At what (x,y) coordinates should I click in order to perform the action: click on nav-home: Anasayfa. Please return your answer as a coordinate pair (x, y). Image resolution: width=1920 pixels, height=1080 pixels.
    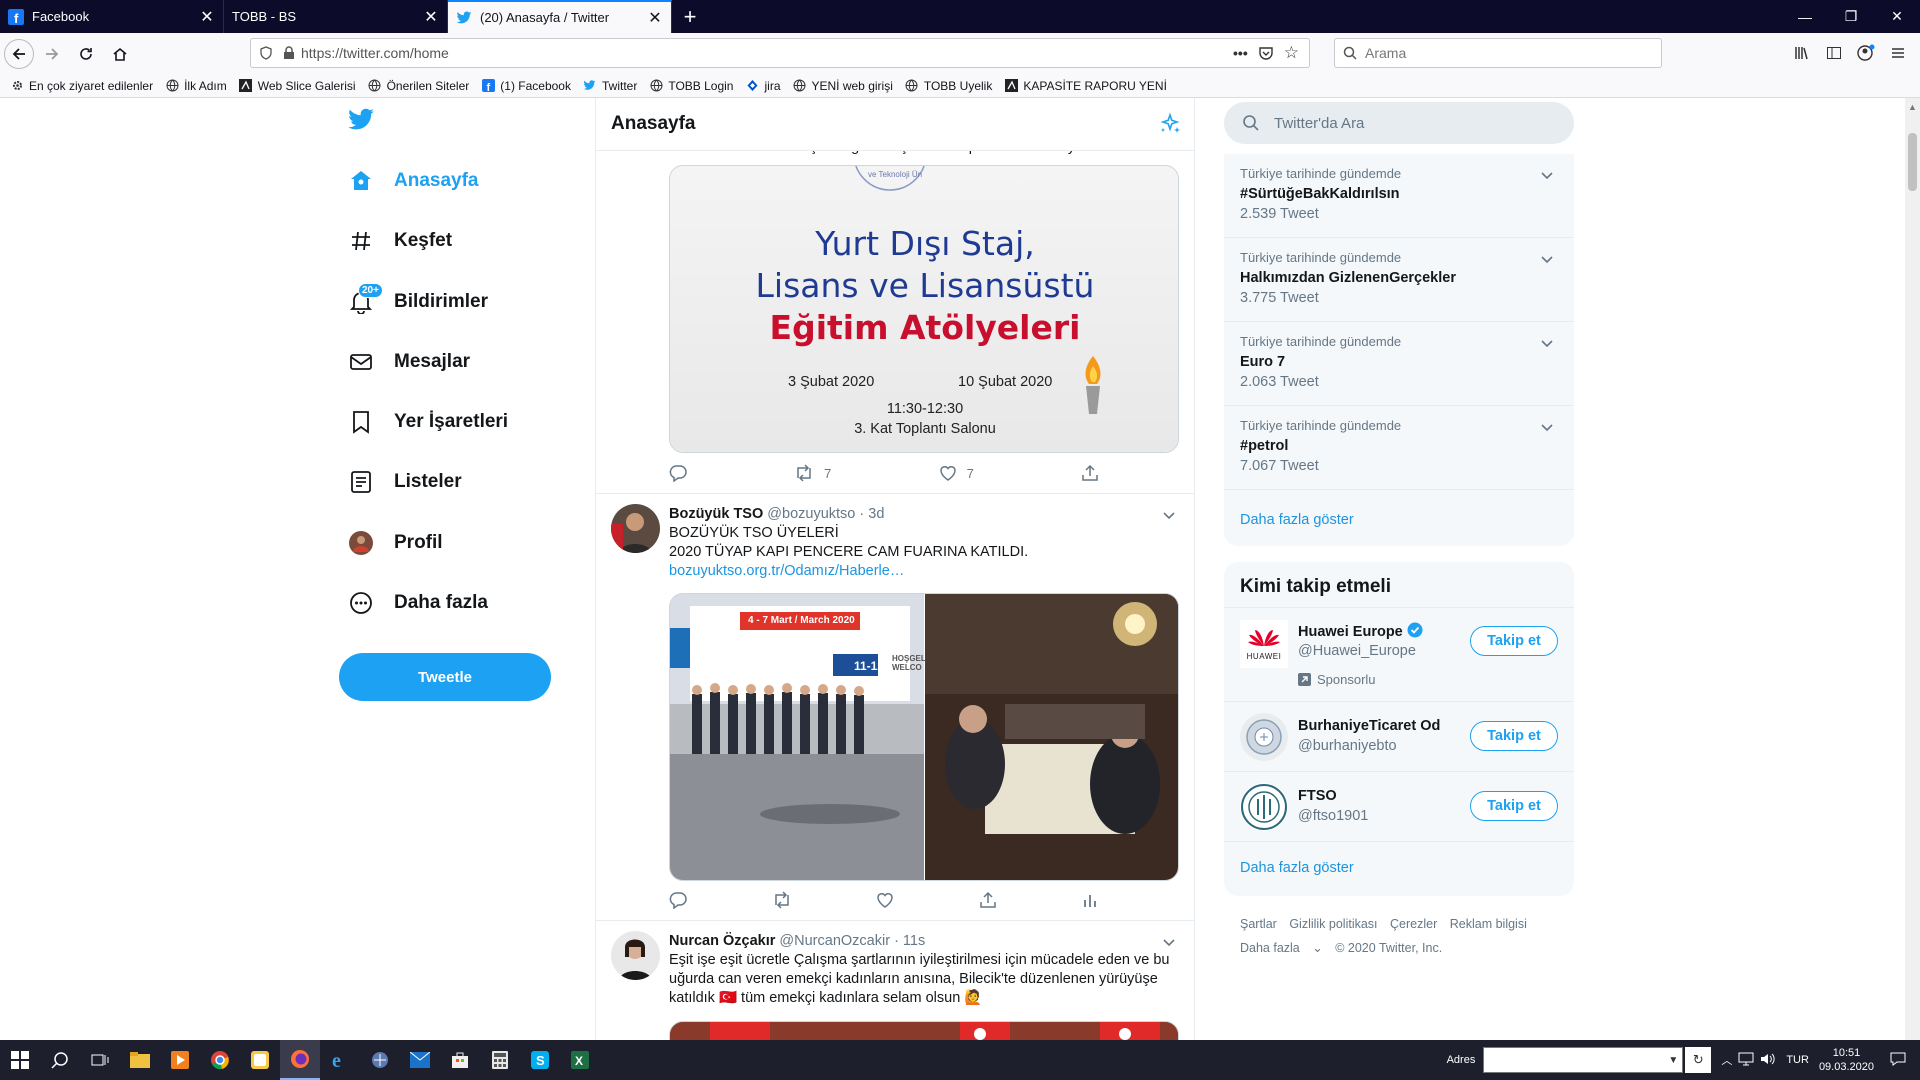
    Looking at the image, I should click on (413, 181).